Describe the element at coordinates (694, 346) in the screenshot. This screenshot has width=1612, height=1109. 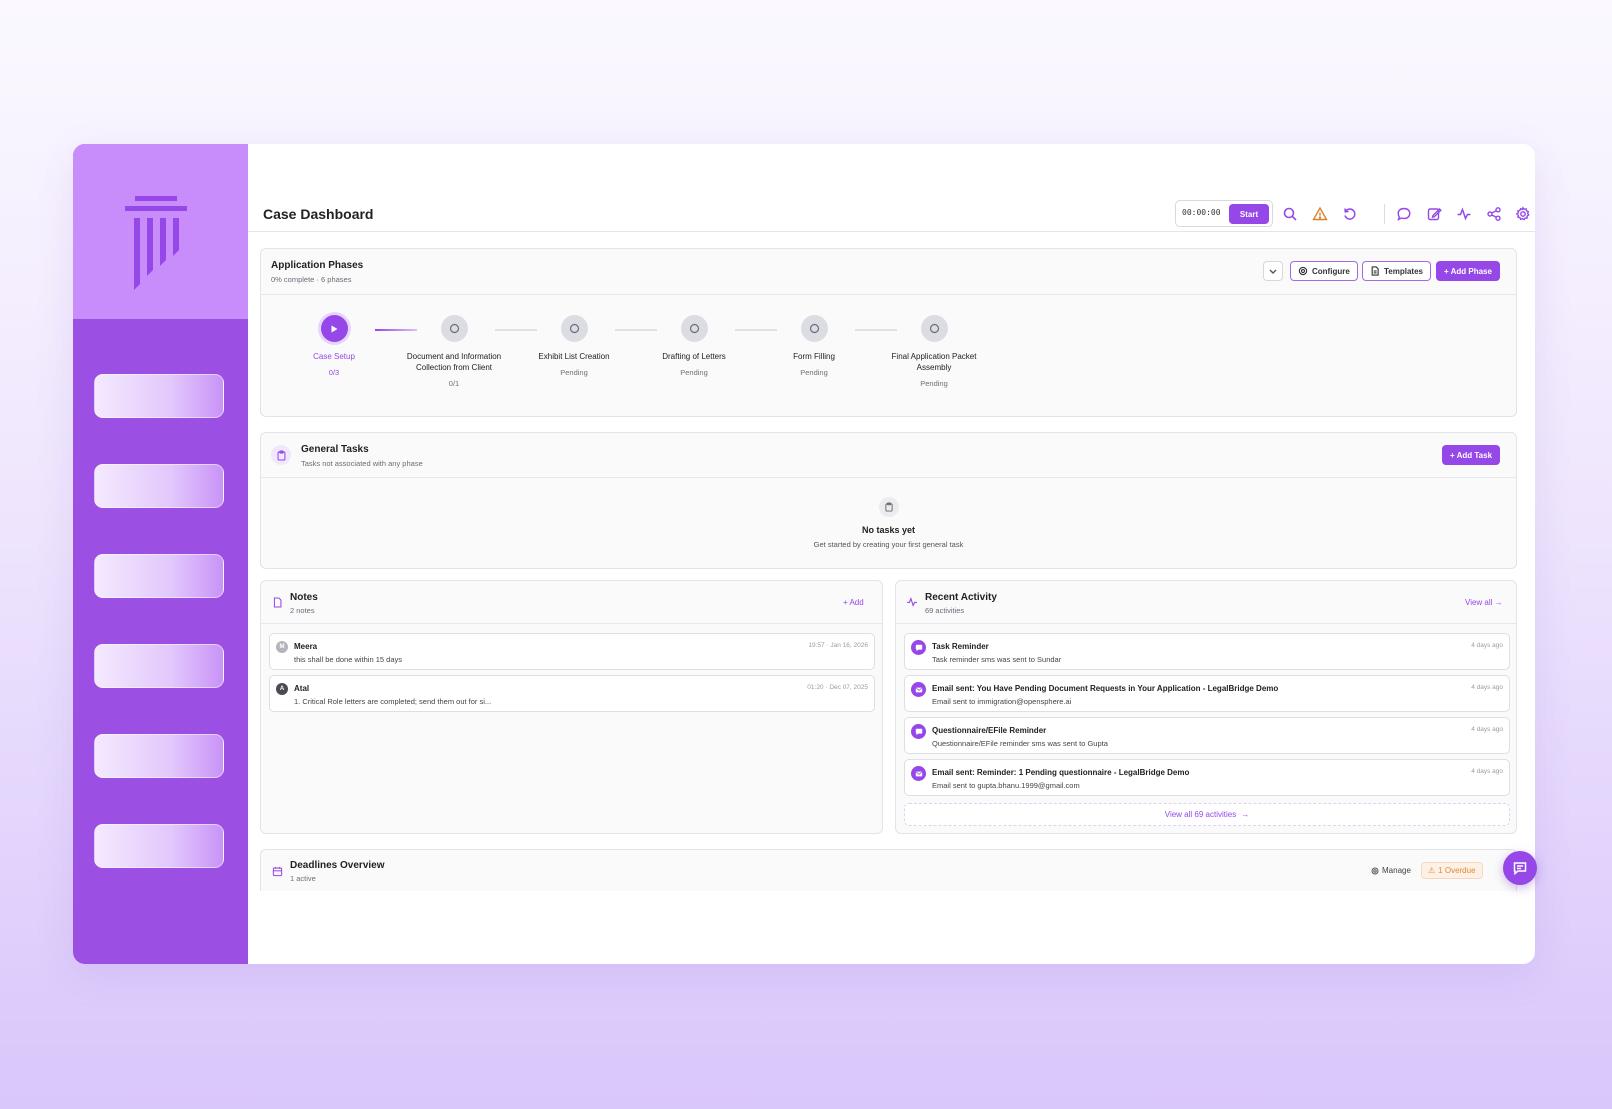
I see `phase-step-4: Drafting of Letters Pending` at that location.